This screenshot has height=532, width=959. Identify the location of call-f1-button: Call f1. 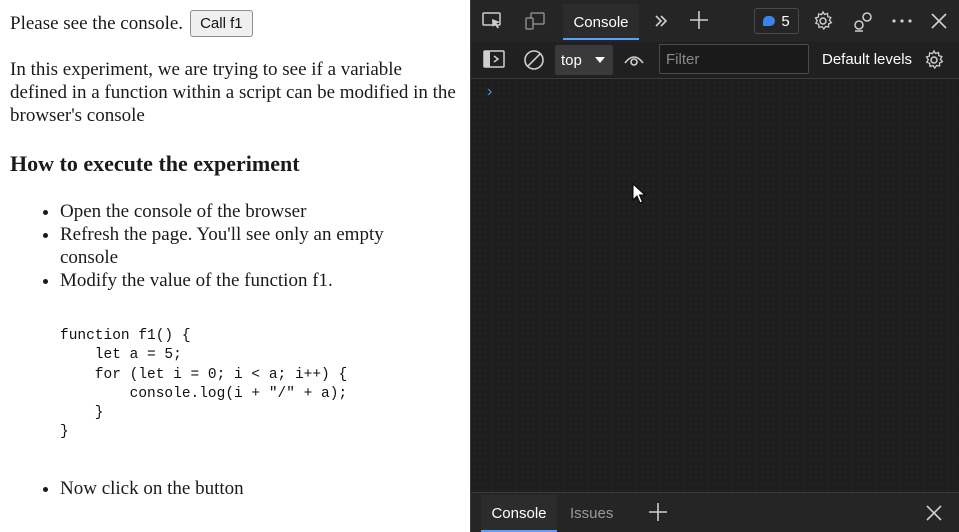
(221, 23).